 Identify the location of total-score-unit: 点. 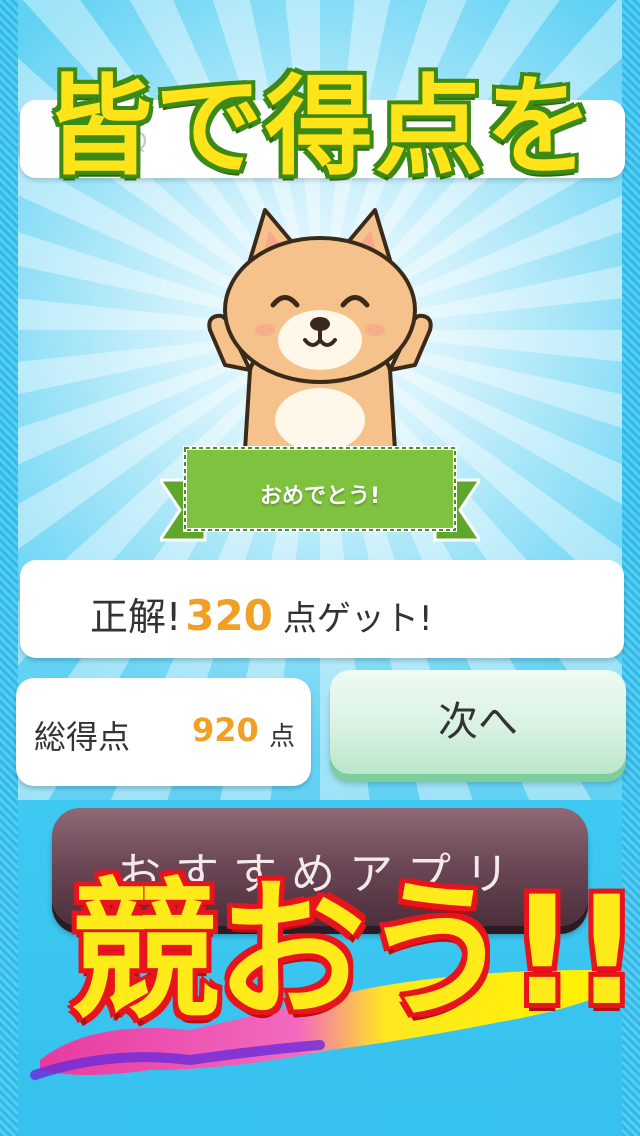
(282, 737).